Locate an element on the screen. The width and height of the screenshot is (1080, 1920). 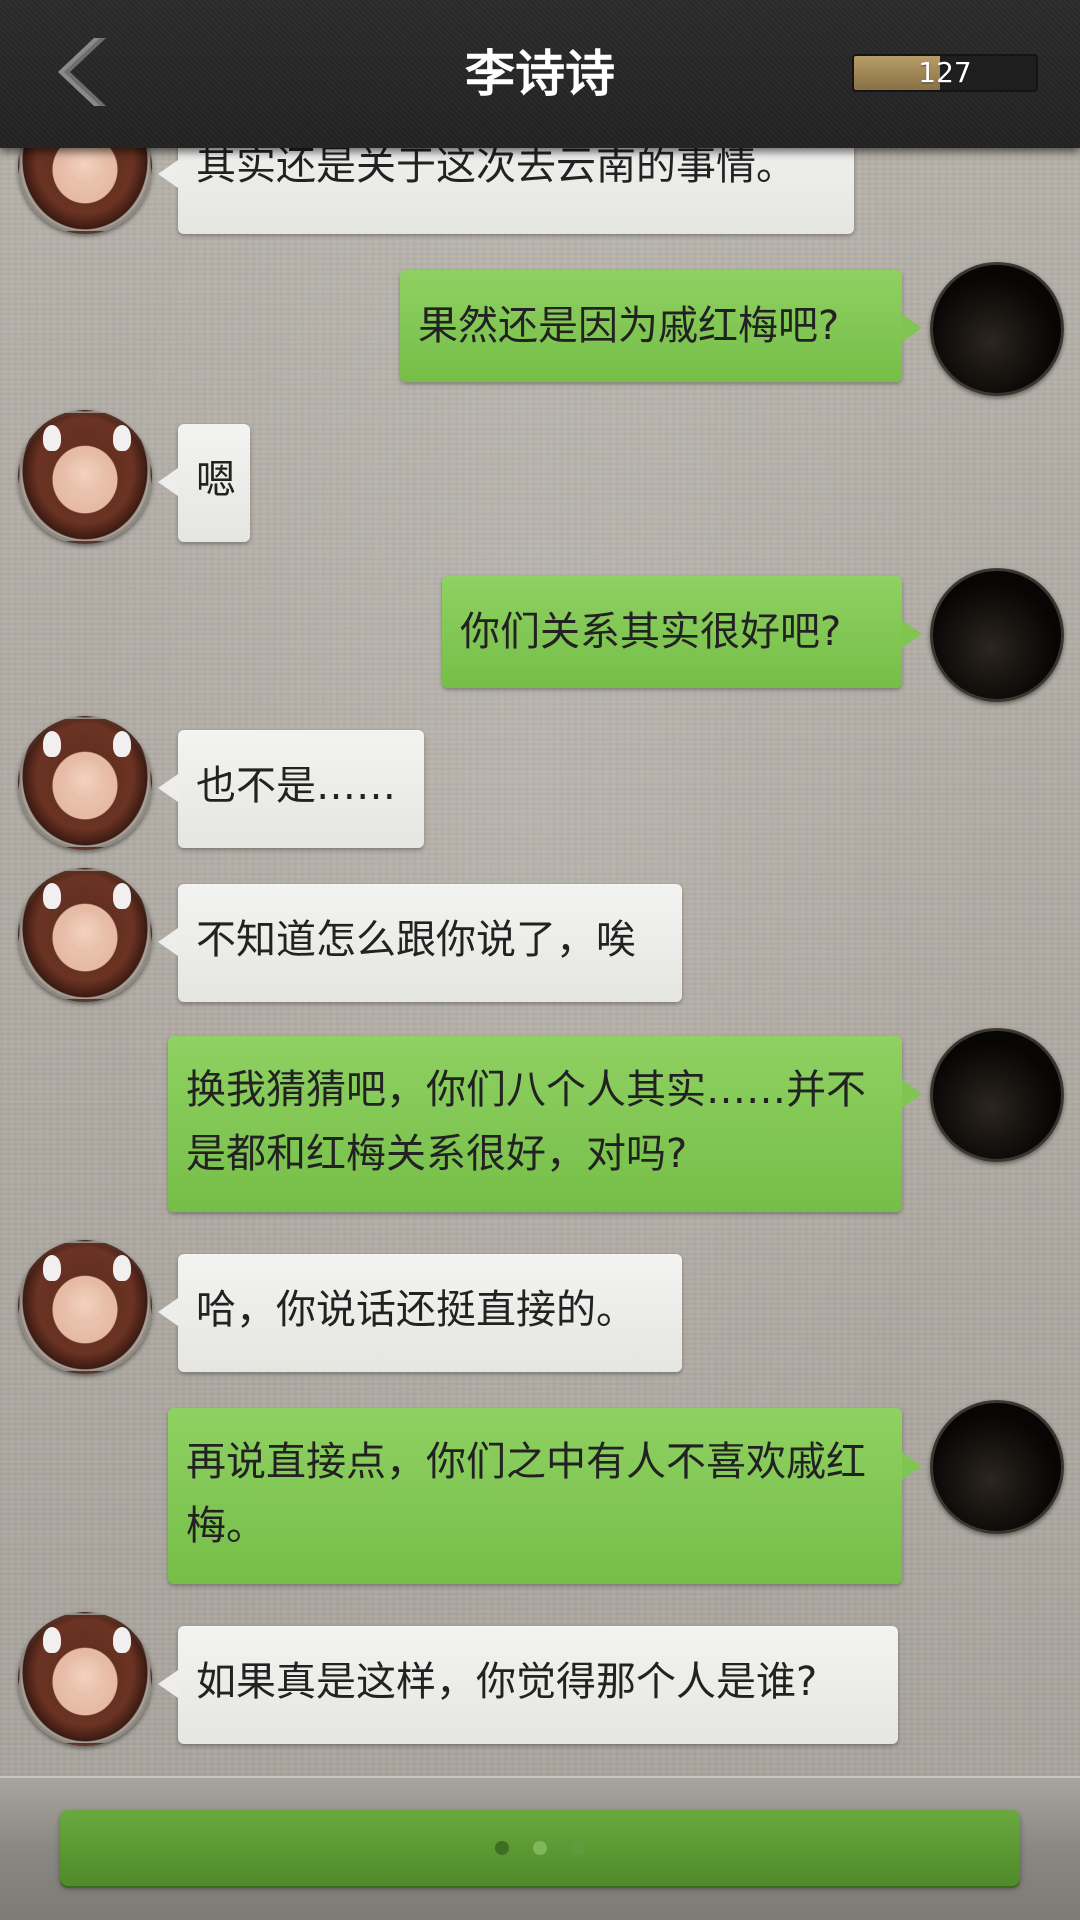
message-bubble-outgoing: 你们关系其实很好吧? is located at coordinates (682, 632).